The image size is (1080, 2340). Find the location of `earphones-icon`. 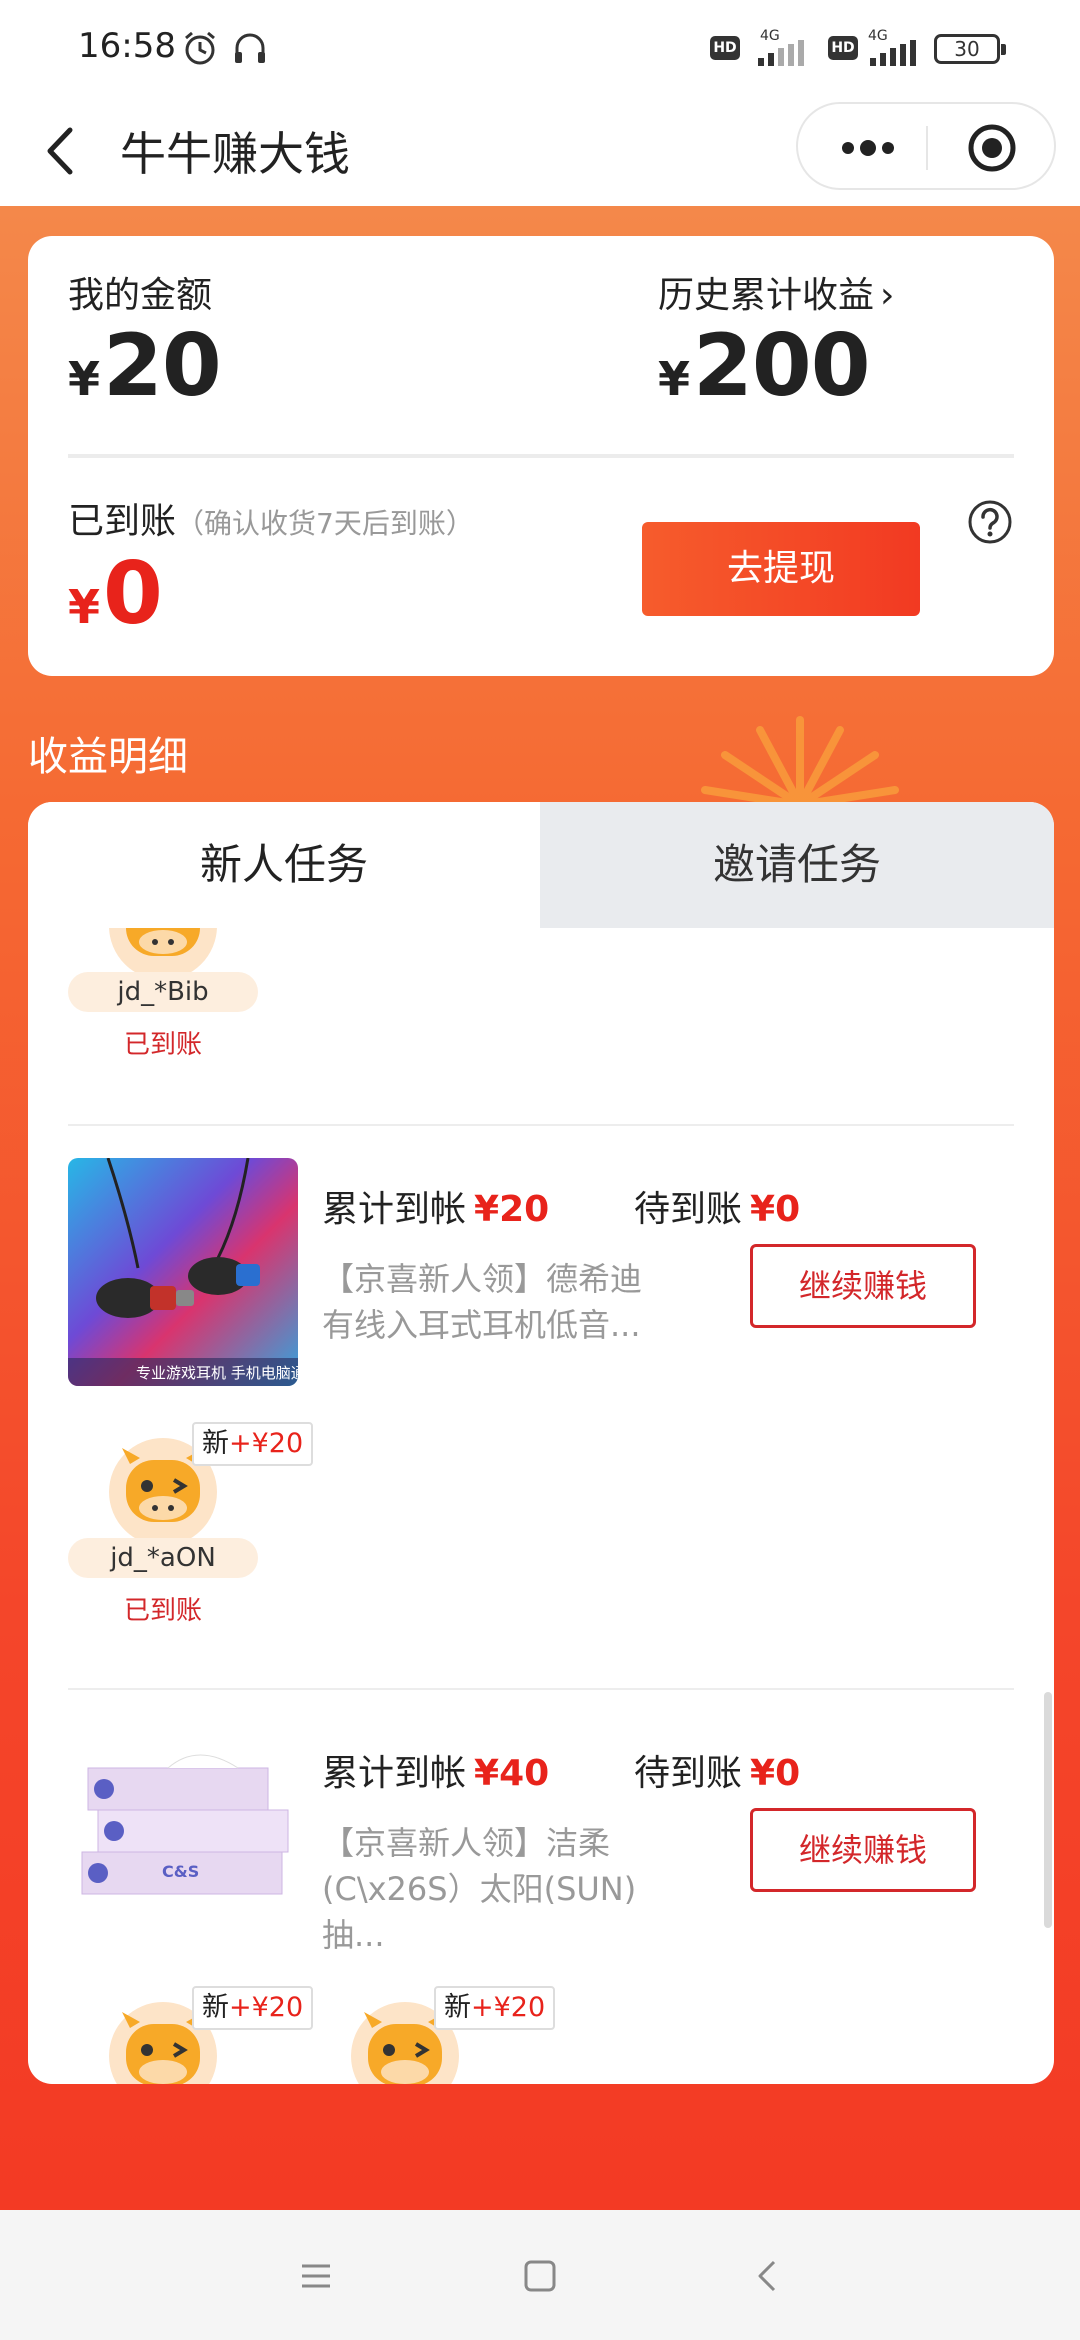

earphones-icon is located at coordinates (183, 1272).